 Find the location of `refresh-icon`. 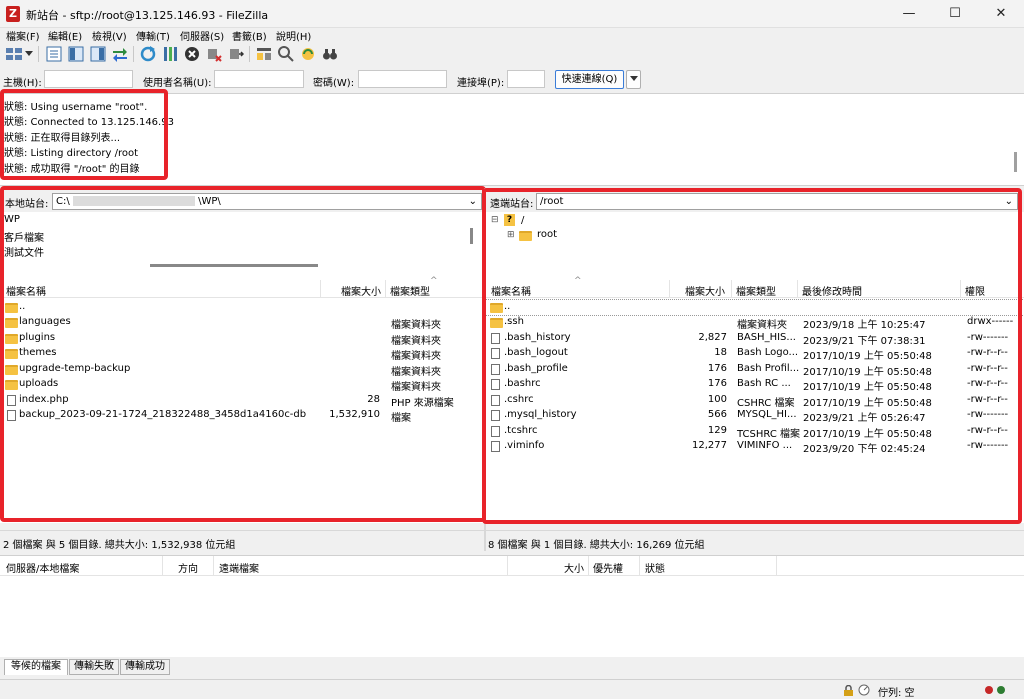

refresh-icon is located at coordinates (148, 54).